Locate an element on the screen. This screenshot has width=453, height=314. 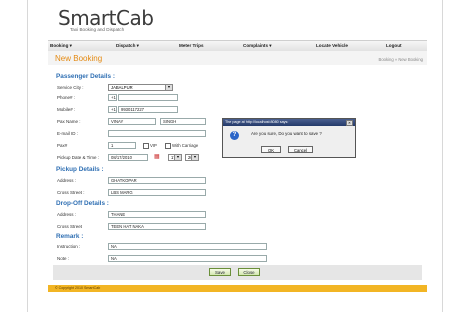
first-name-input: VINAY is located at coordinates (132, 121).